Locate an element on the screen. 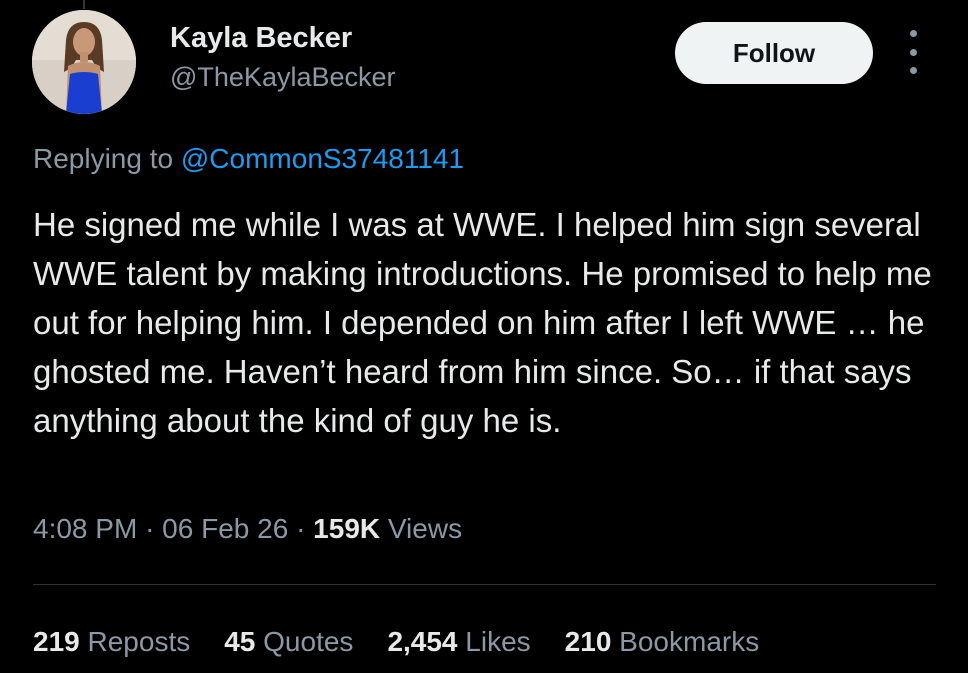 This screenshot has width=968, height=673. likes-label: Likes is located at coordinates (498, 641).